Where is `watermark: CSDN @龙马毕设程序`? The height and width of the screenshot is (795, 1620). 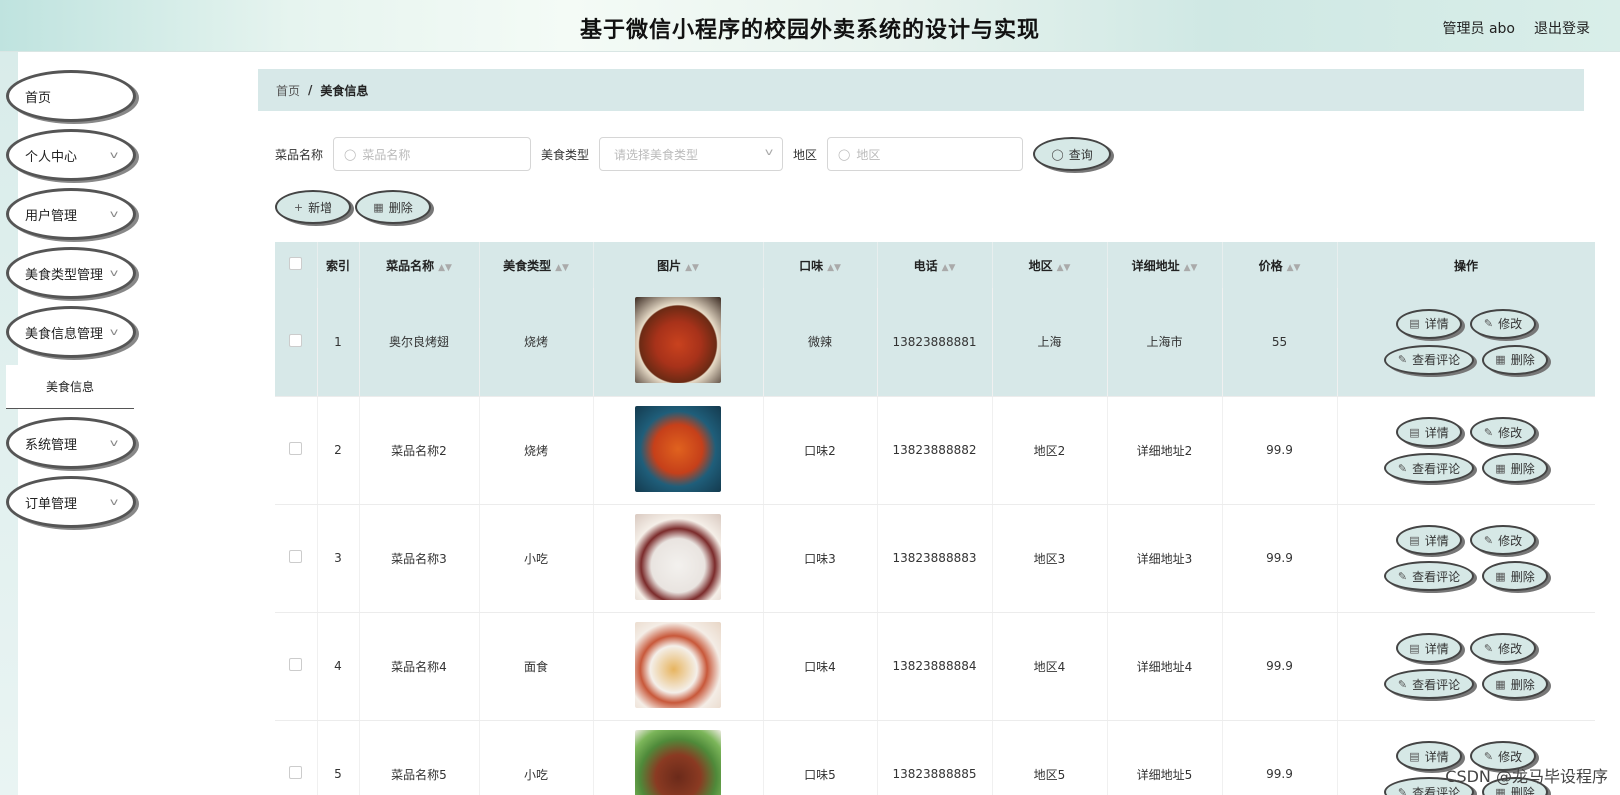
watermark: CSDN @龙马毕设程序 is located at coordinates (1526, 776).